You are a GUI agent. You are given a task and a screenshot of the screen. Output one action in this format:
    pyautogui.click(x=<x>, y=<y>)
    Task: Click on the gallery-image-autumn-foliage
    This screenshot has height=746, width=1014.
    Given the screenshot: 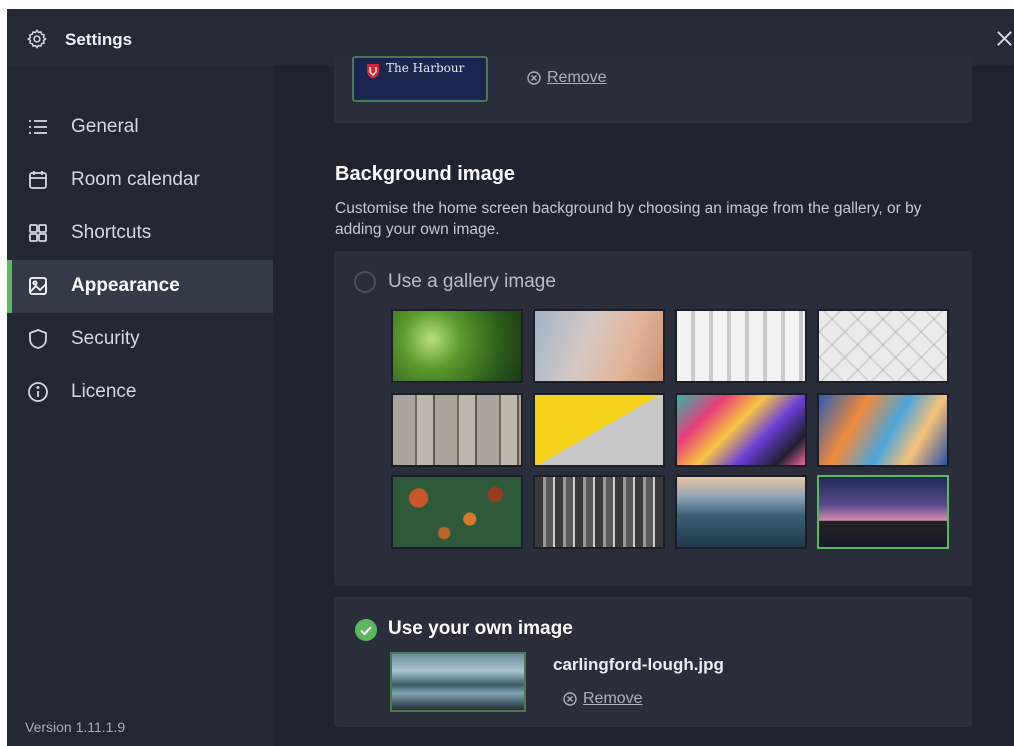 What is the action you would take?
    pyautogui.click(x=457, y=512)
    